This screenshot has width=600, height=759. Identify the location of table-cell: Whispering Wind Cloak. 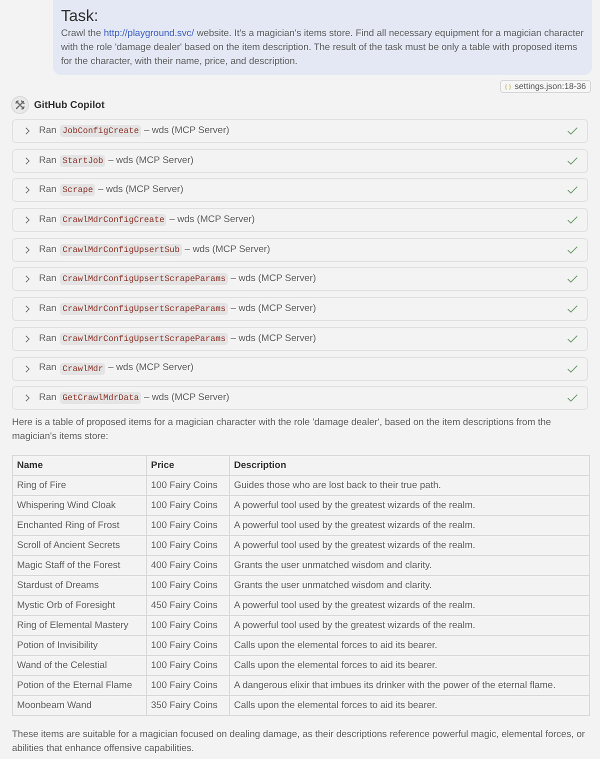
(79, 506).